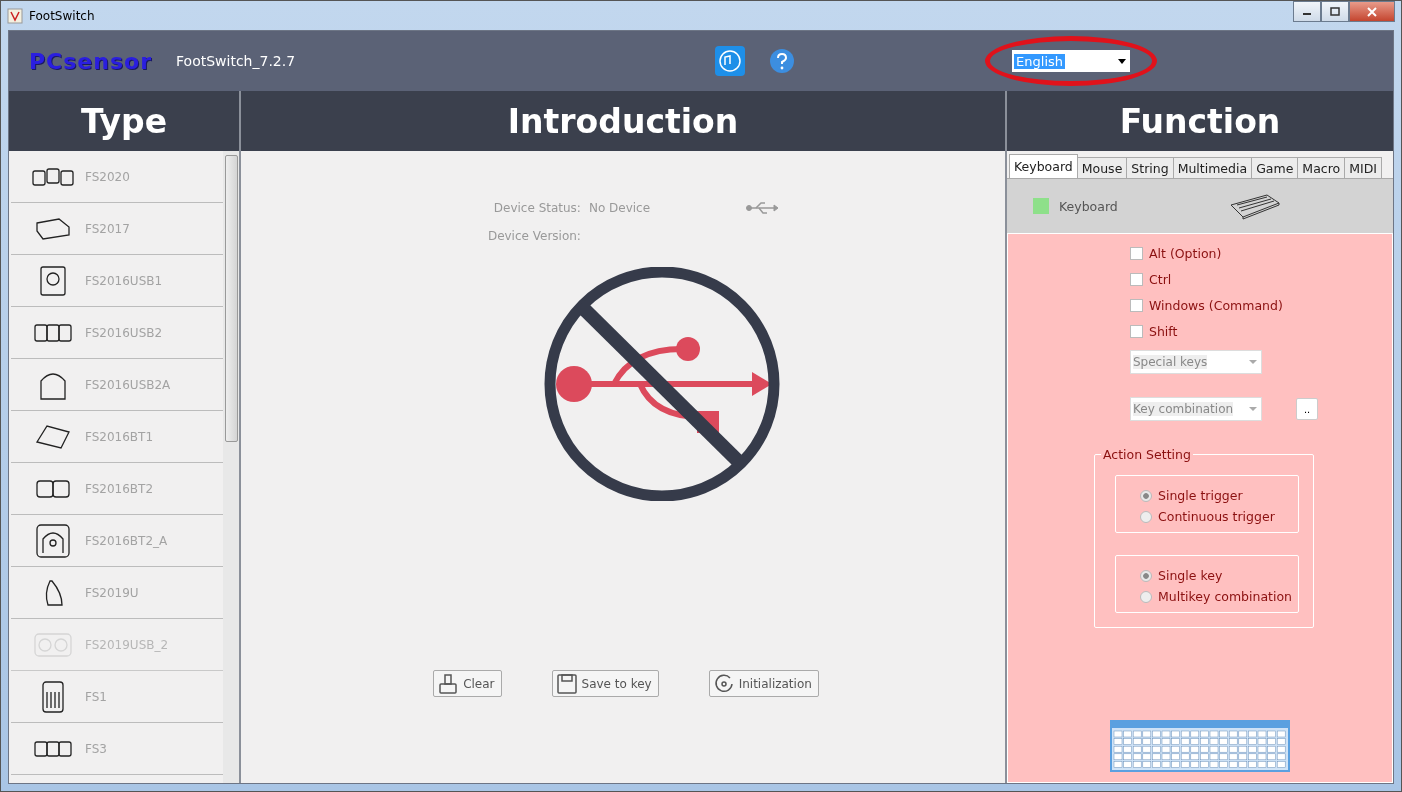  Describe the element at coordinates (1185, 253) in the screenshot. I see `checkbox-label: Alt (Option)` at that location.